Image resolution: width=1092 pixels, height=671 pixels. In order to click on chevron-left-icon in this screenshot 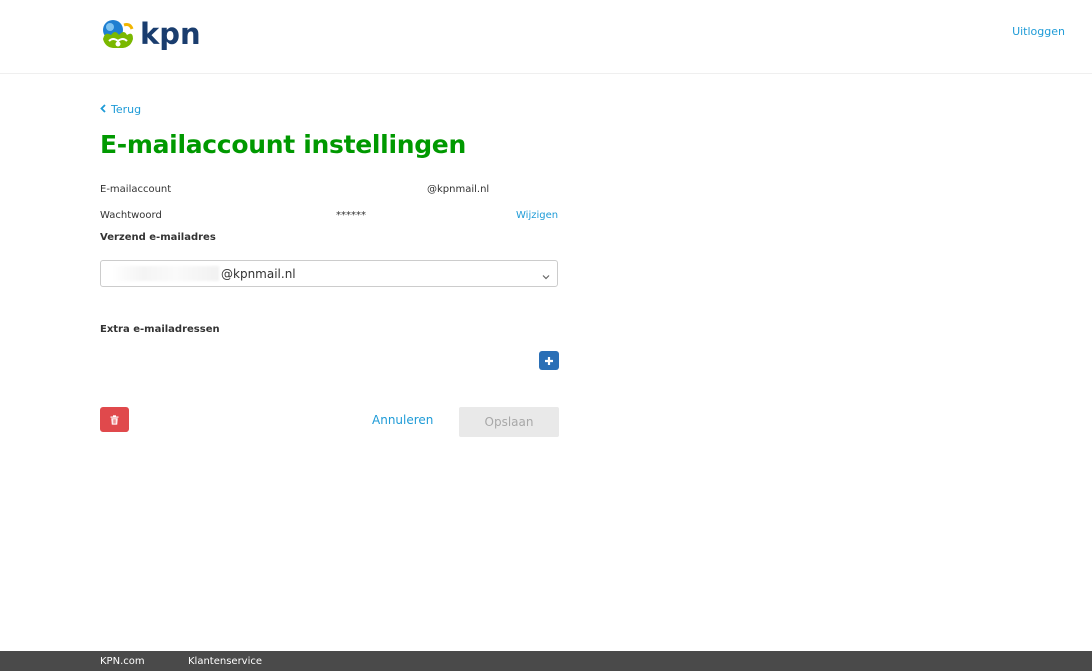, I will do `click(103, 109)`.